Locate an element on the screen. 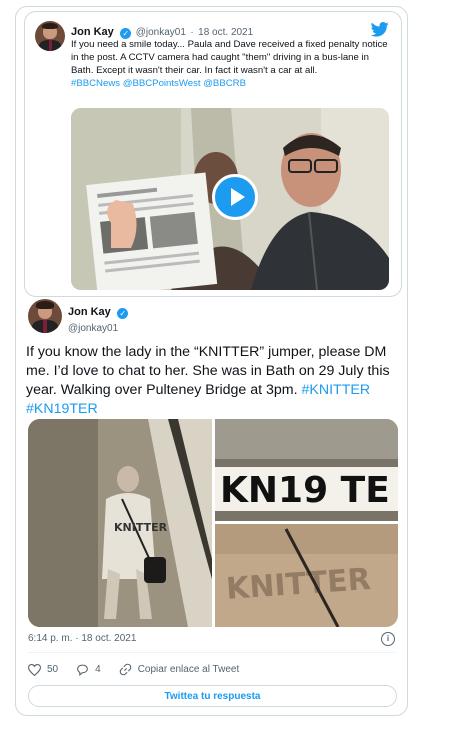  reply-count-button: 4 is located at coordinates (88, 670).